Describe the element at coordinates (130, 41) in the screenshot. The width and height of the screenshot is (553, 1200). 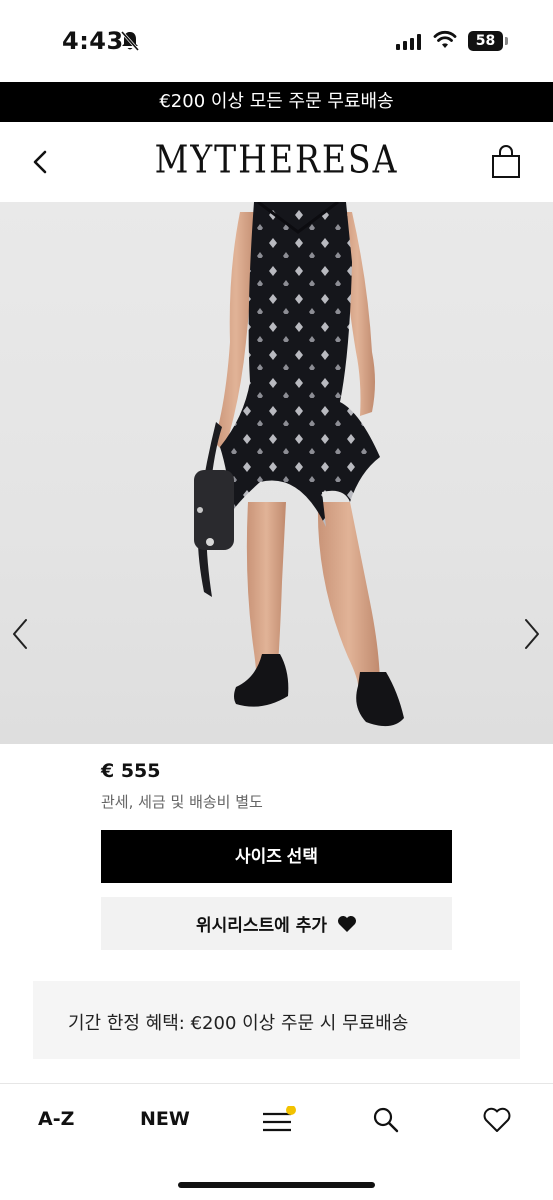
I see `bell-off-icon` at that location.